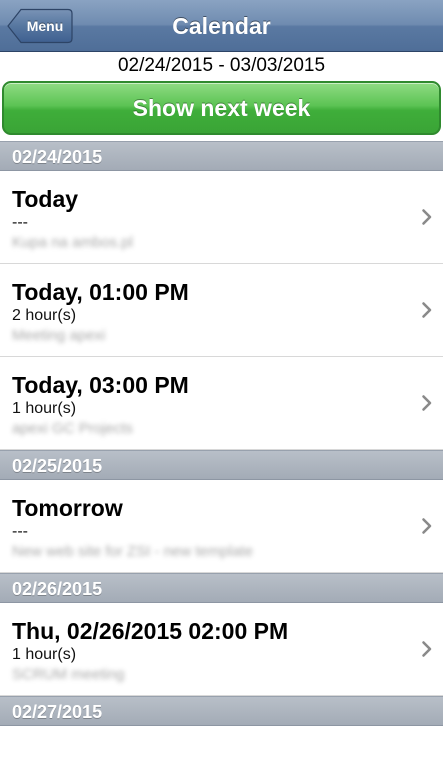 This screenshot has height=757, width=443. Describe the element at coordinates (72, 428) in the screenshot. I see `event-description: apexi GC Projects` at that location.